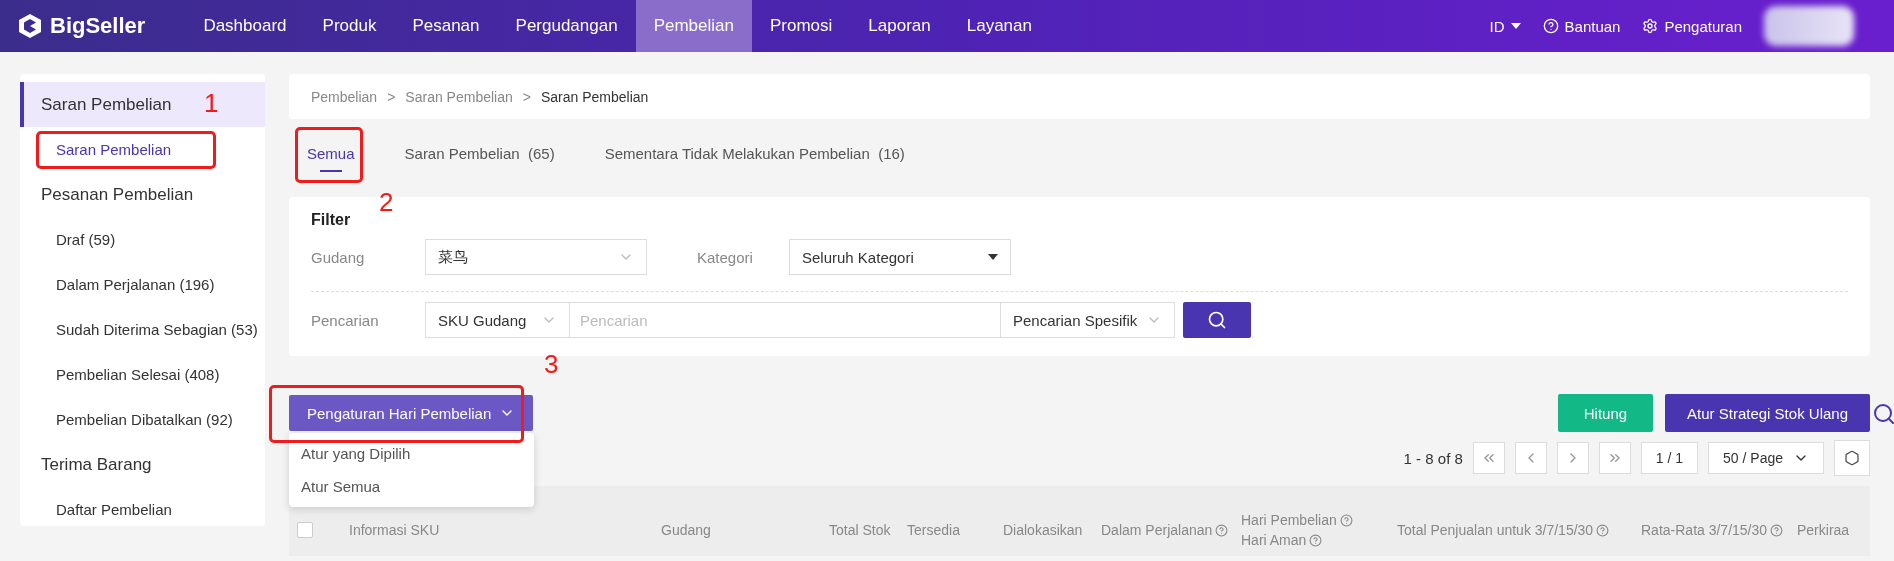  I want to click on nav-item: Produk, so click(349, 26).